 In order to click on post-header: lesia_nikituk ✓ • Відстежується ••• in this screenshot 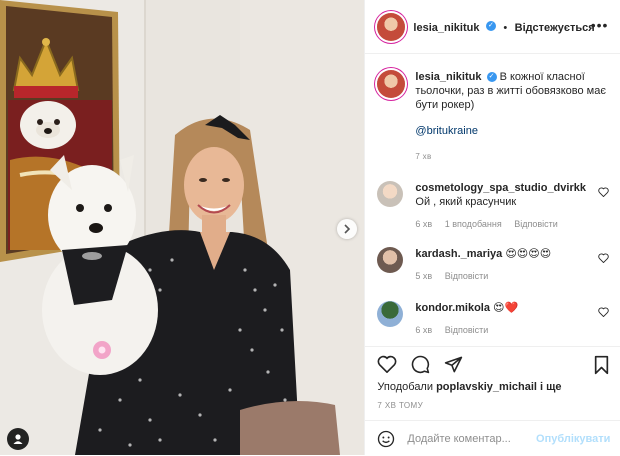, I will do `click(492, 27)`.